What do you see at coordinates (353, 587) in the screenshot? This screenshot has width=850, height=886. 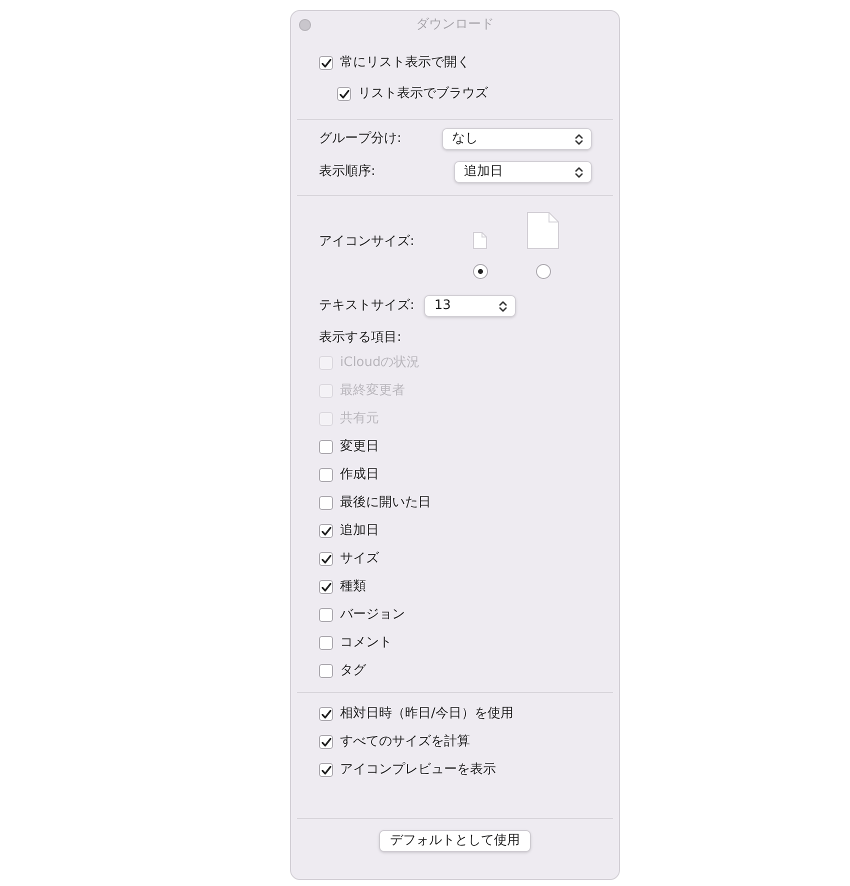 I see `checkbox-label: 種類` at bounding box center [353, 587].